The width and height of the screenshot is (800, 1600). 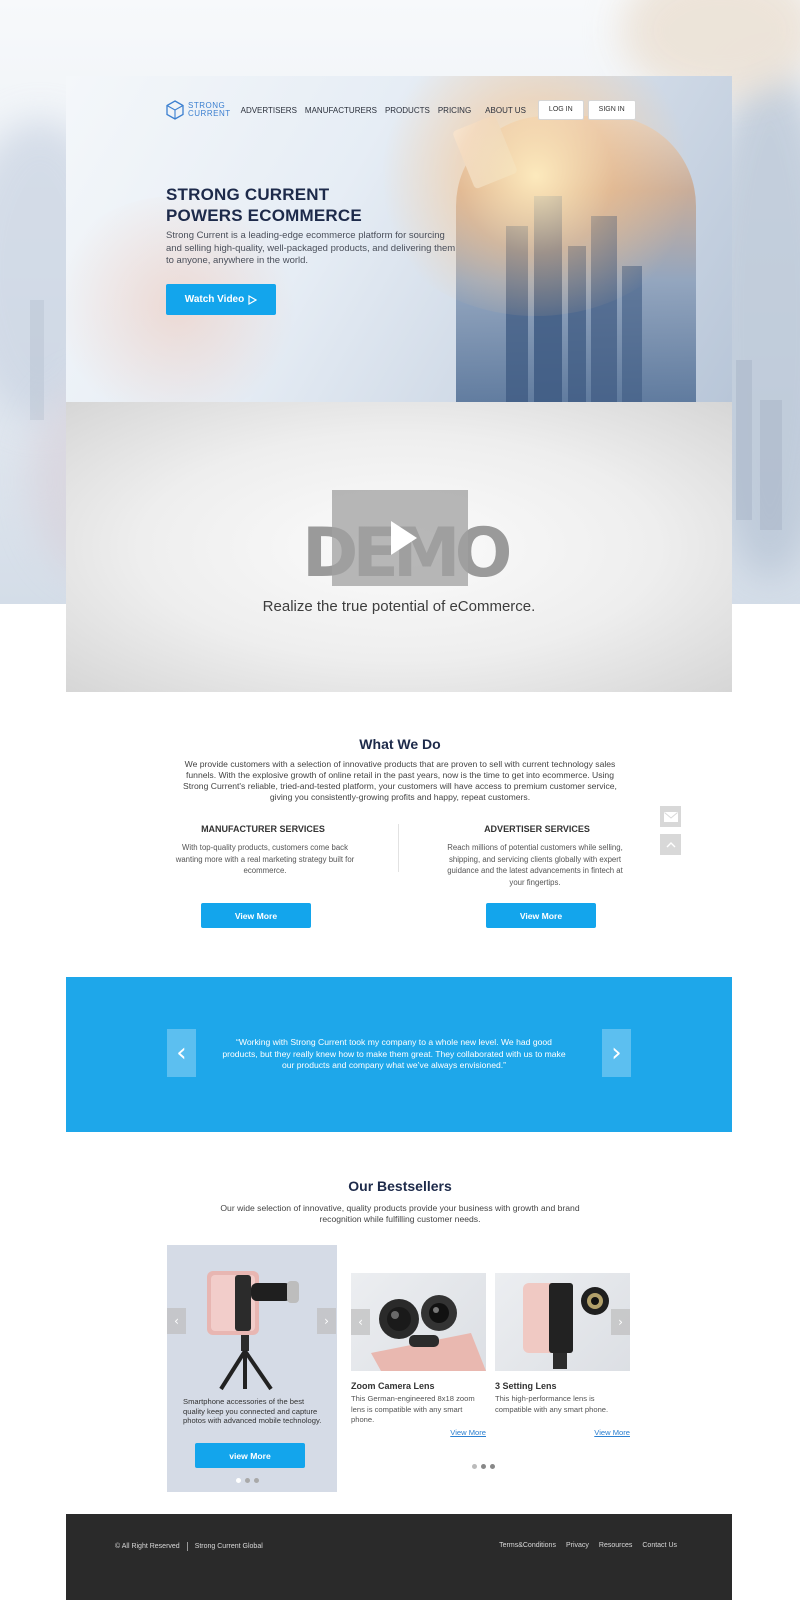 What do you see at coordinates (269, 110) in the screenshot?
I see `nav-advertisers: ADVERTISERS` at bounding box center [269, 110].